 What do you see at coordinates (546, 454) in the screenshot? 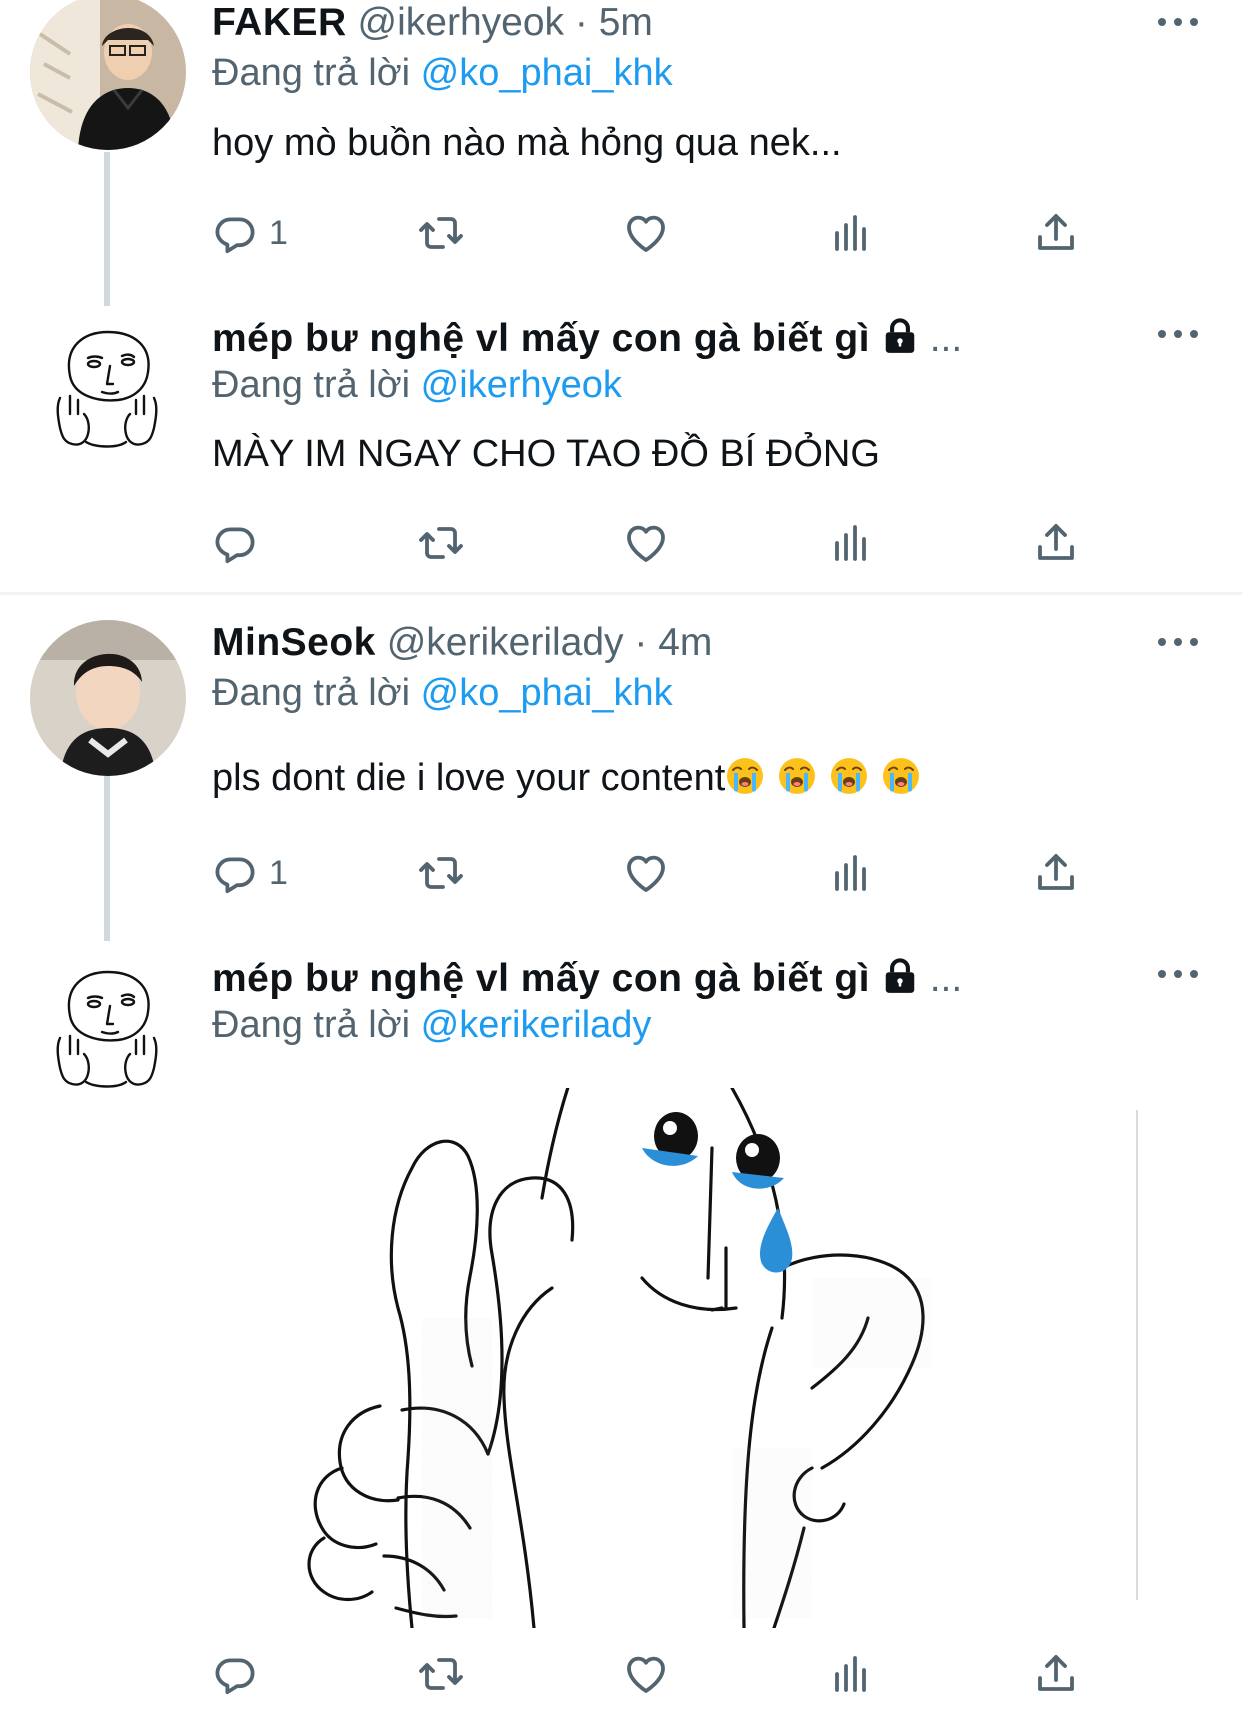
I see `tweet-text: MÀY IM NGAY CHO TAO ĐỒ BÍ ĐỎNG` at bounding box center [546, 454].